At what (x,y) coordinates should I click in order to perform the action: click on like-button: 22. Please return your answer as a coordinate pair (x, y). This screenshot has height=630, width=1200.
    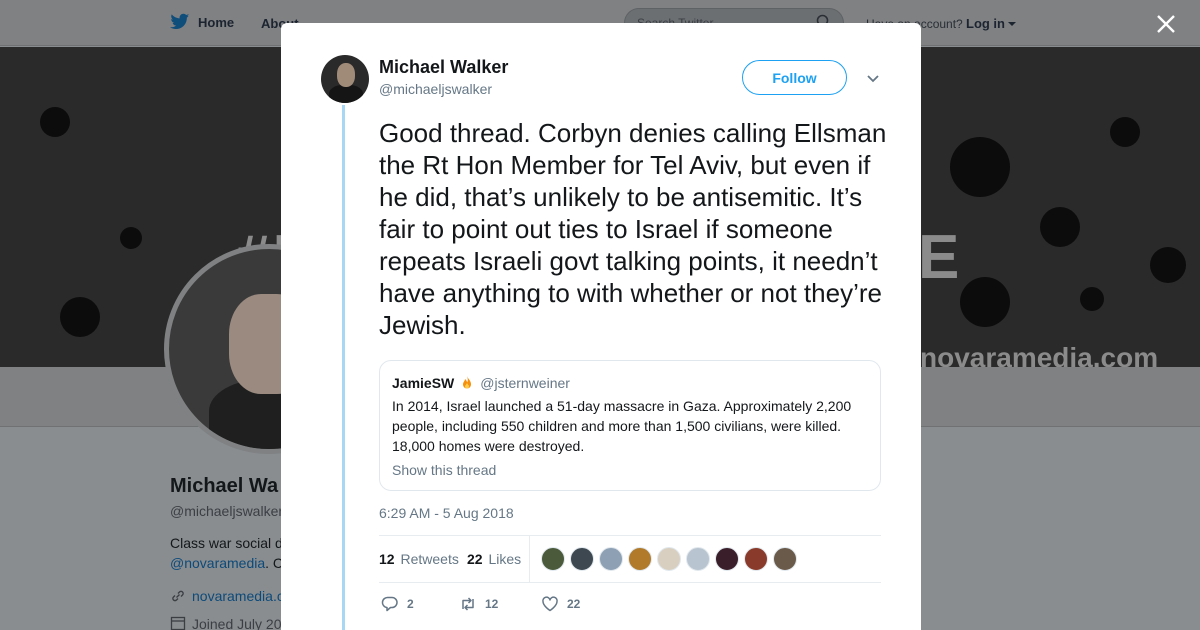
    Looking at the image, I should click on (581, 604).